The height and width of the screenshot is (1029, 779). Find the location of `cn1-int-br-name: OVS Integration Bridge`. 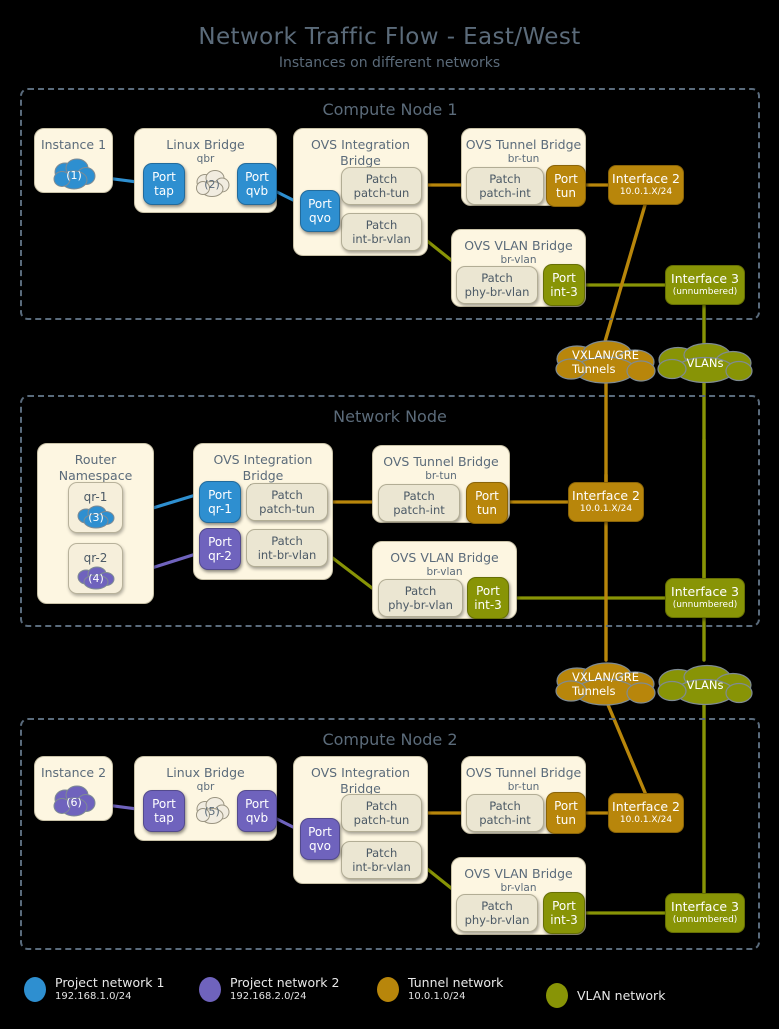

cn1-int-br-name: OVS Integration Bridge is located at coordinates (360, 152).